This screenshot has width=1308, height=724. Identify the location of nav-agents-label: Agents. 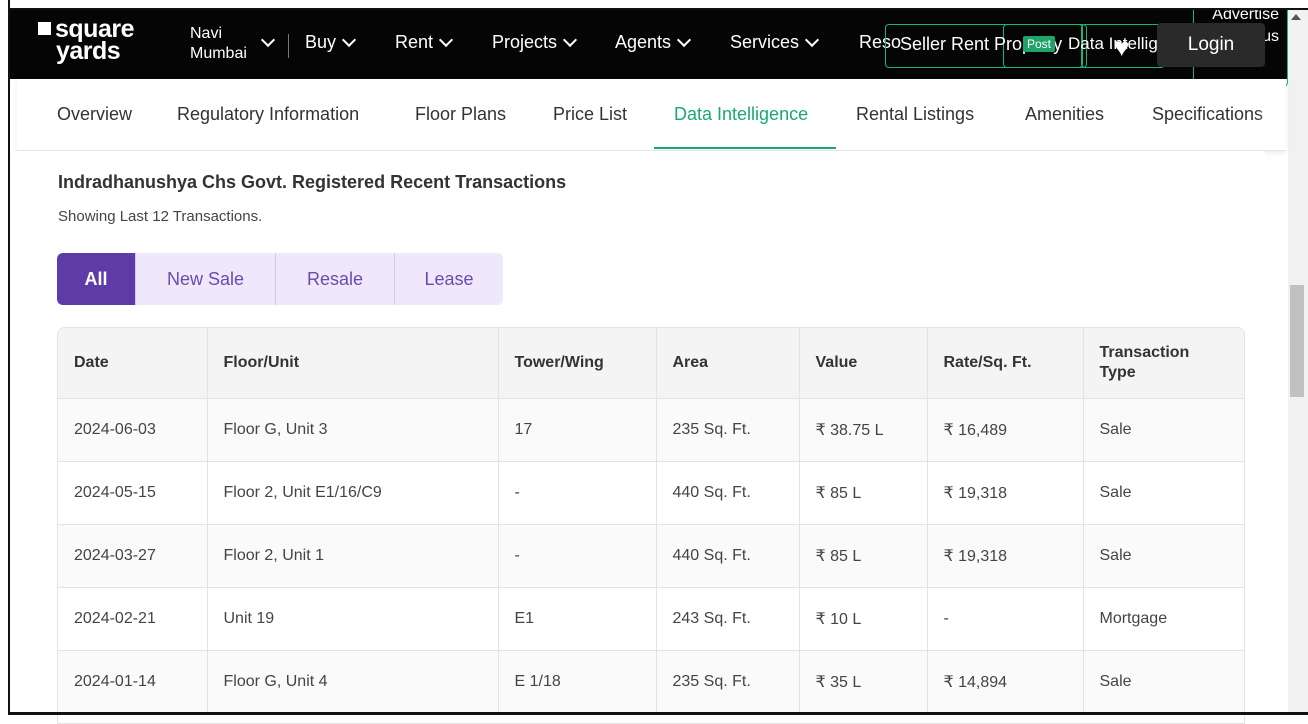
(643, 42).